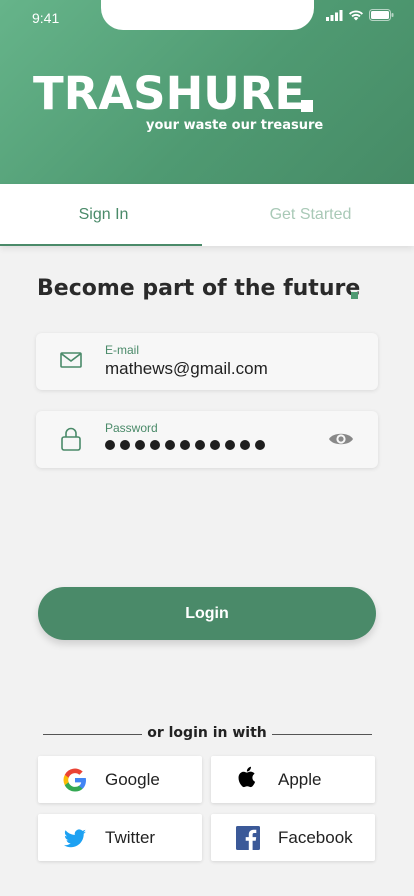  Describe the element at coordinates (71, 439) in the screenshot. I see `lock-icon` at that location.